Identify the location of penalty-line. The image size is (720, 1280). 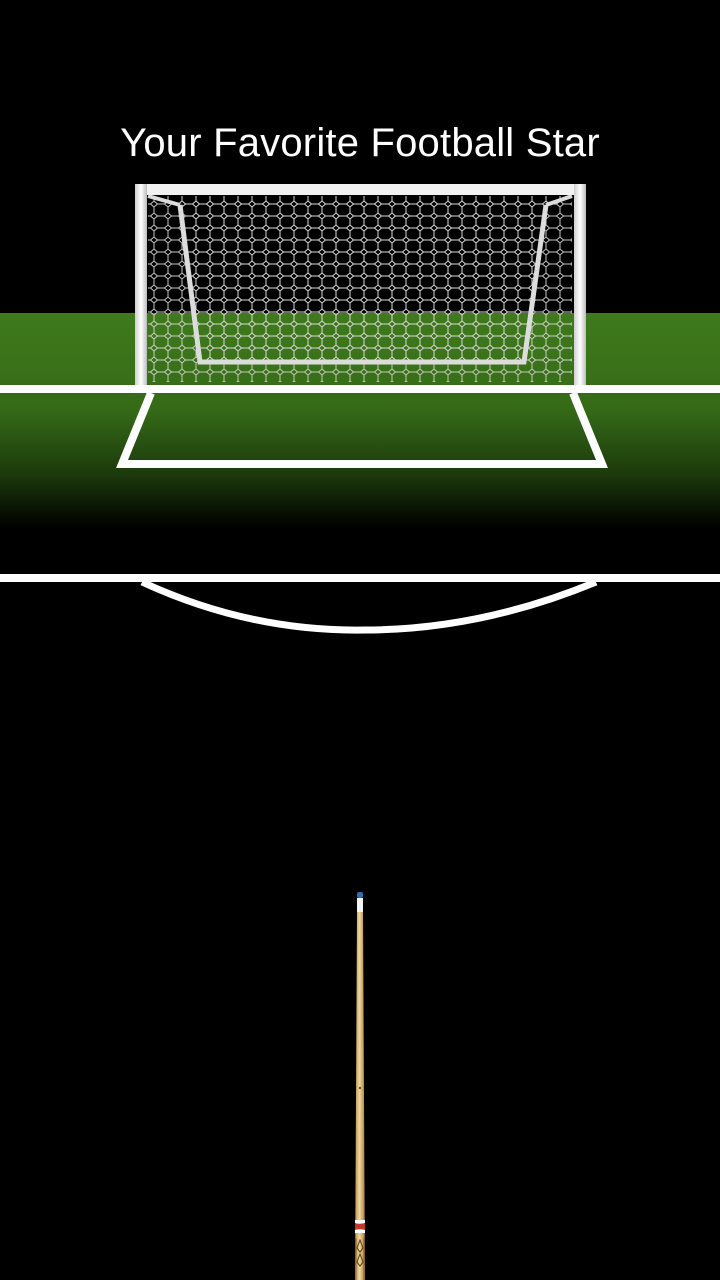
(360, 578).